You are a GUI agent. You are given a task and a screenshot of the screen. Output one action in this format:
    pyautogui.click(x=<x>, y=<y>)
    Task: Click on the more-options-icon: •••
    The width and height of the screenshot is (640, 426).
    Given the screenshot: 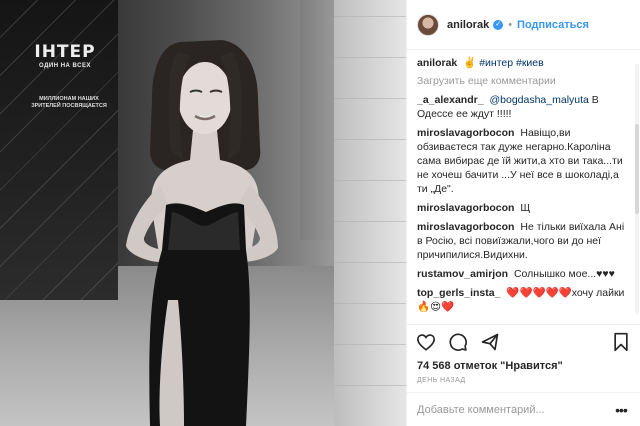 What is the action you would take?
    pyautogui.click(x=621, y=410)
    